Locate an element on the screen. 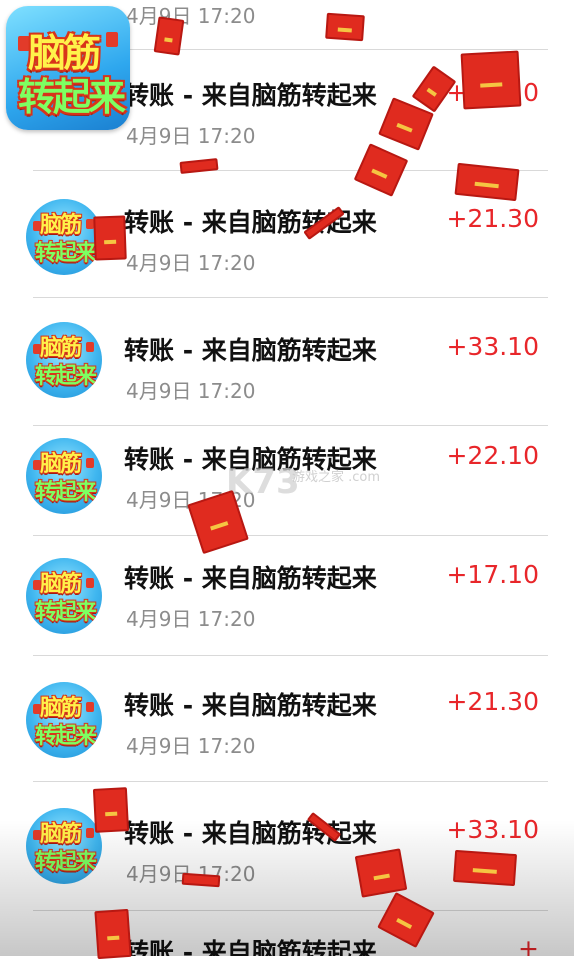 The height and width of the screenshot is (959, 574). transaction-row: 脑筋 转起来 转账 - 来自脑筋转起来 4月9日 17:20 +33.10 is located at coordinates (287, 358).